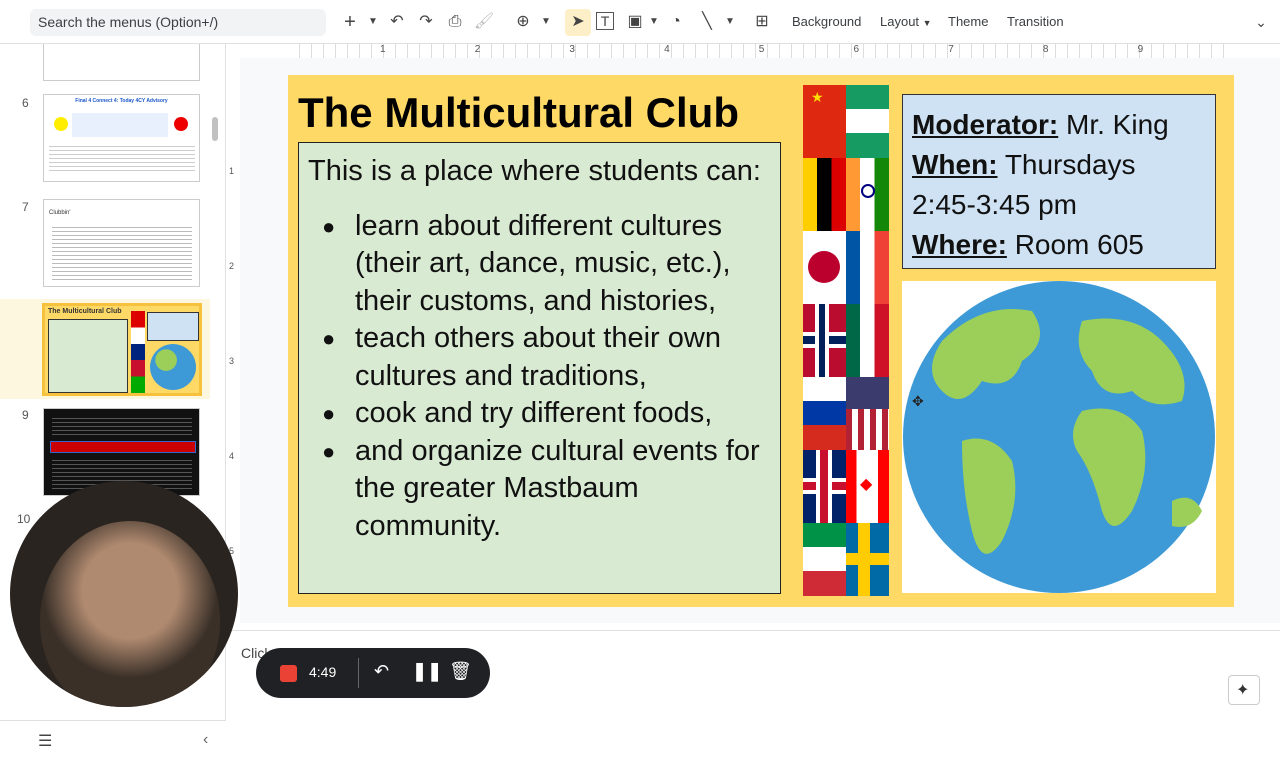  What do you see at coordinates (523, 22) in the screenshot?
I see `zoom-icon: ⊕` at bounding box center [523, 22].